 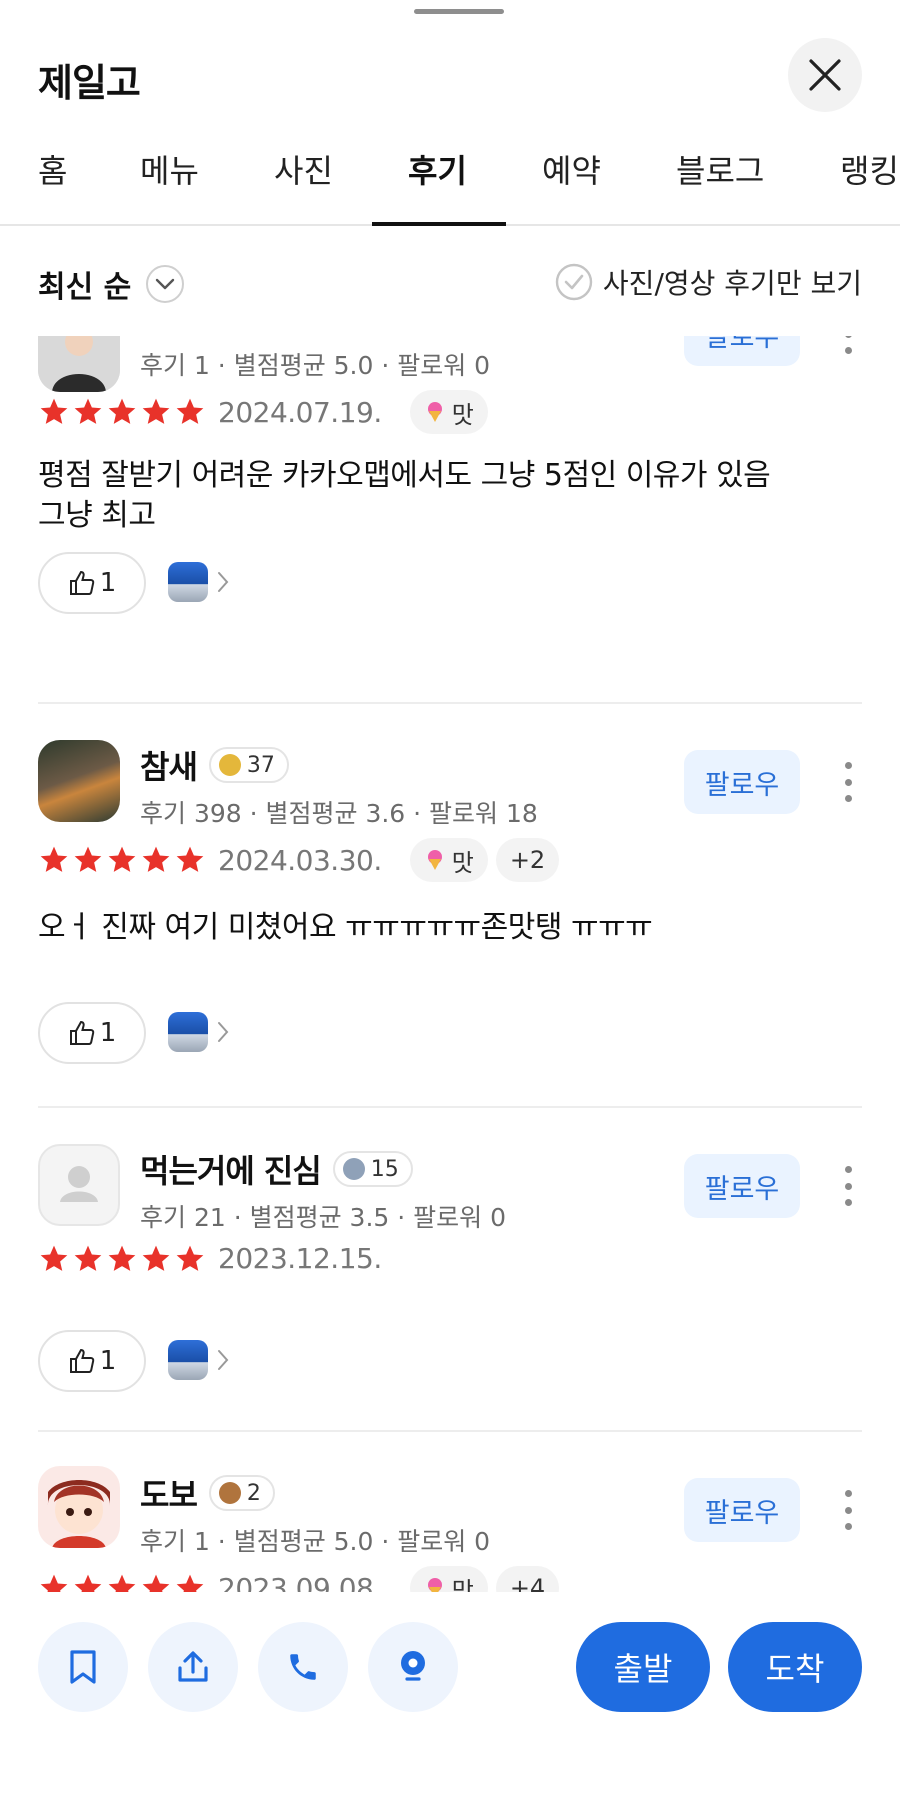 What do you see at coordinates (450, 56) in the screenshot?
I see `header: 제일고` at bounding box center [450, 56].